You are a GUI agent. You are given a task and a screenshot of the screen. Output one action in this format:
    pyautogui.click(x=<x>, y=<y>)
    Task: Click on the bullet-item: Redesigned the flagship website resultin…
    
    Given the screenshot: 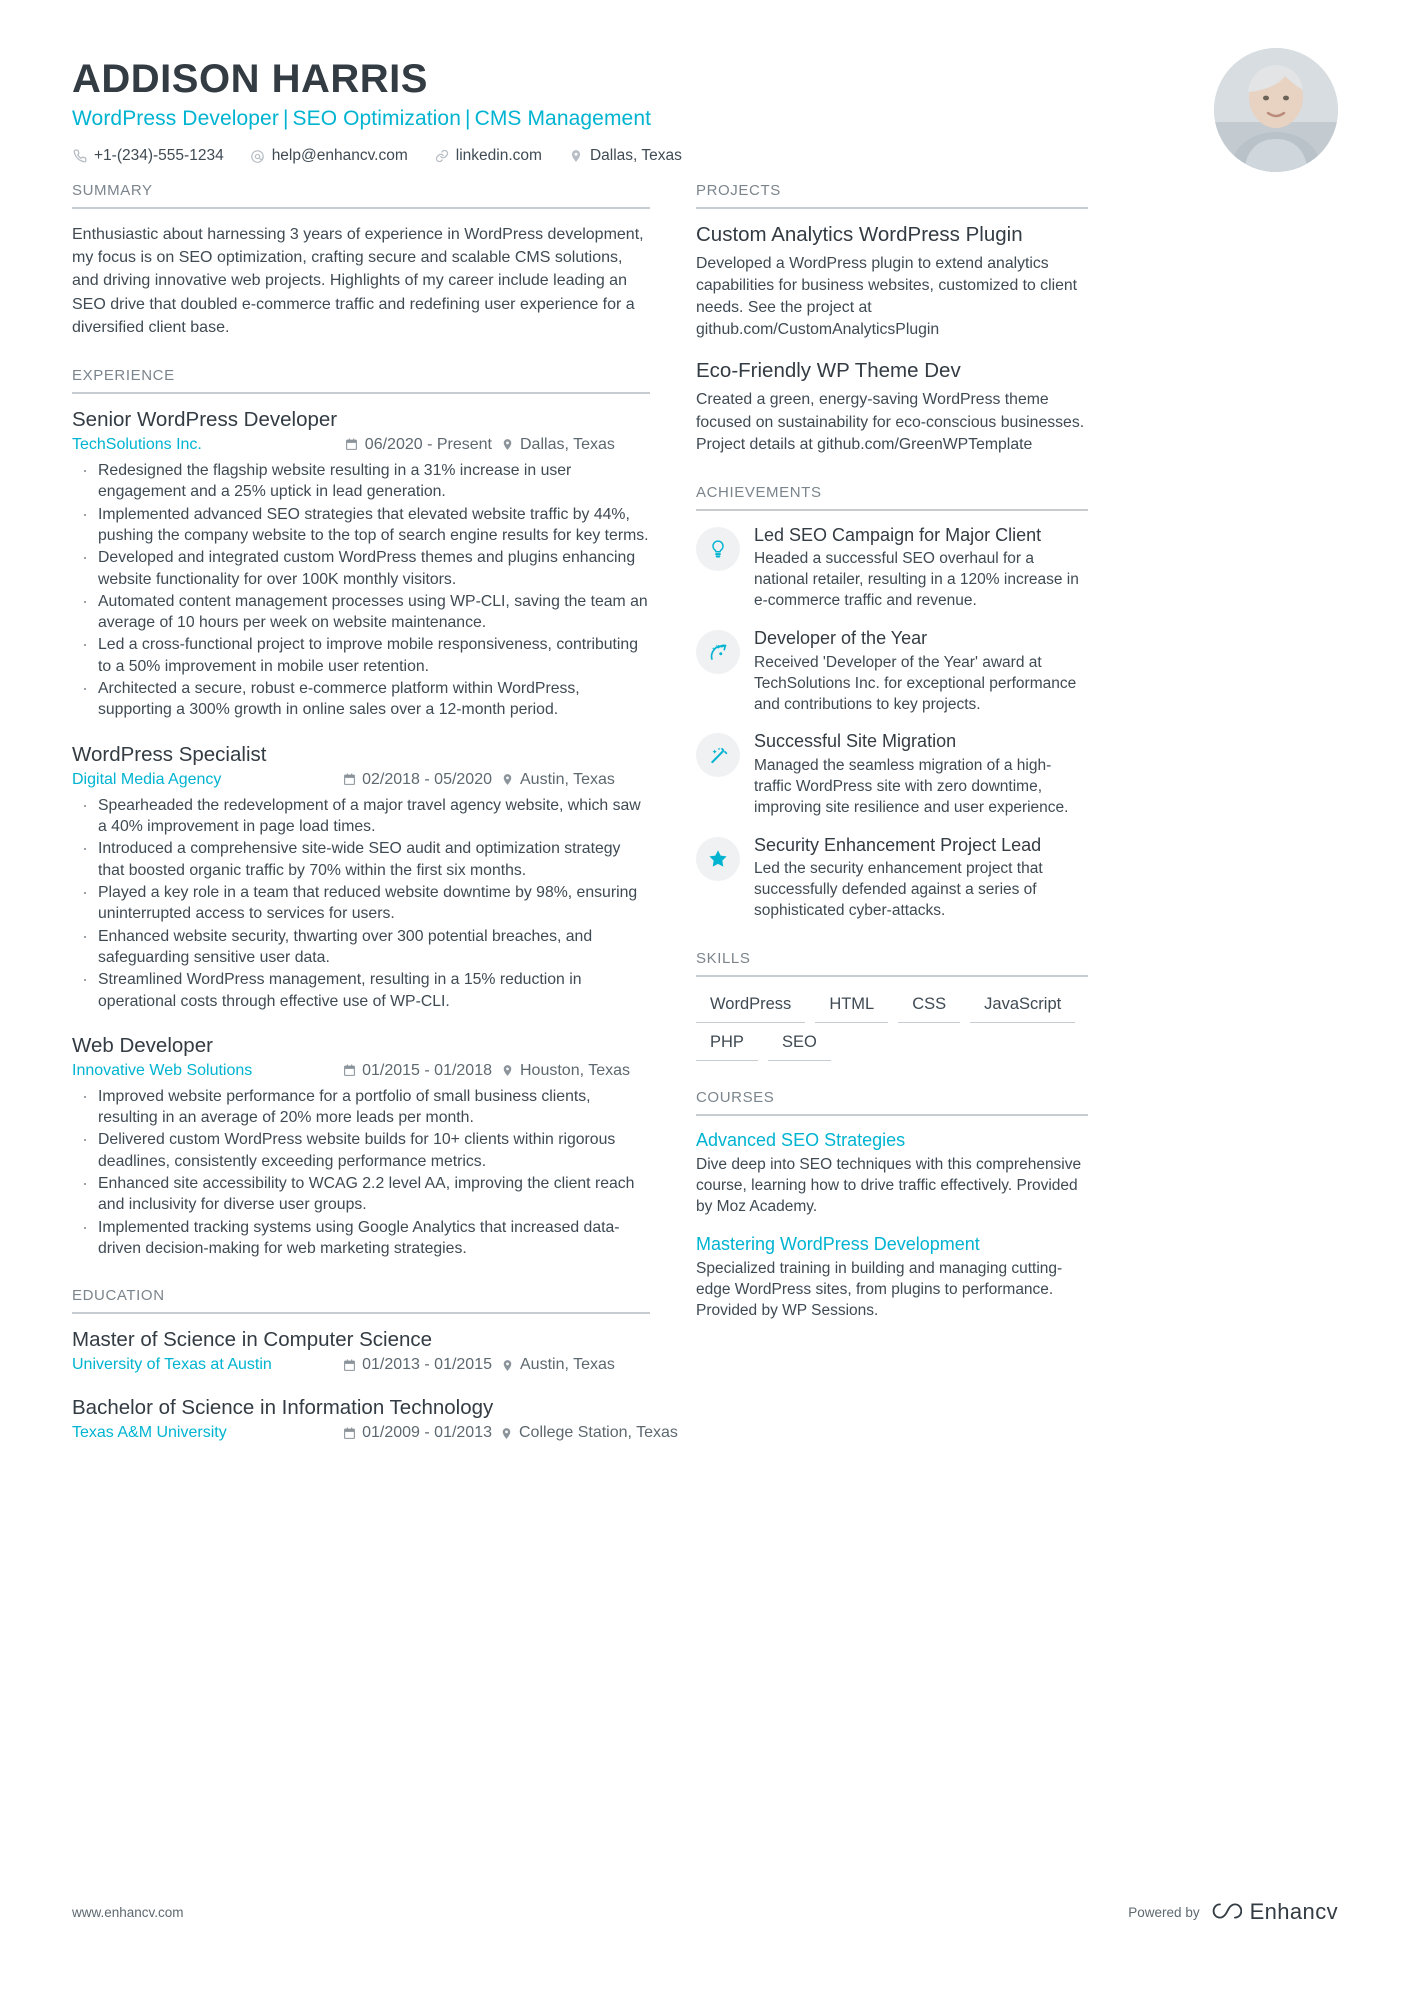 What is the action you would take?
    pyautogui.click(x=361, y=480)
    